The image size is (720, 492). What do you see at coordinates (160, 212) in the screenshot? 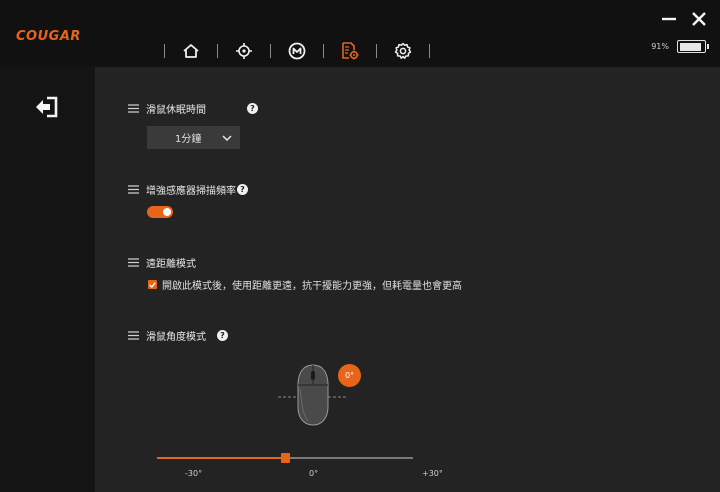
I see `polling-toggle` at bounding box center [160, 212].